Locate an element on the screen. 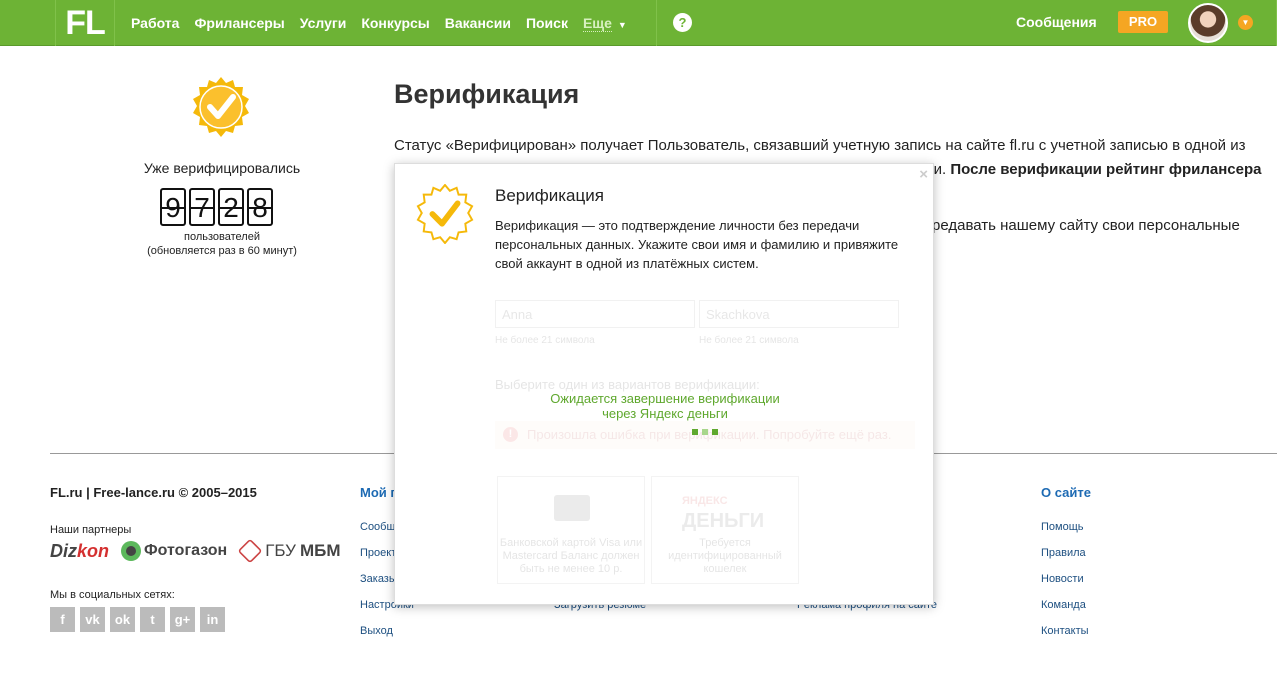 The width and height of the screenshot is (1277, 679). fotogazon-icon is located at coordinates (131, 551).